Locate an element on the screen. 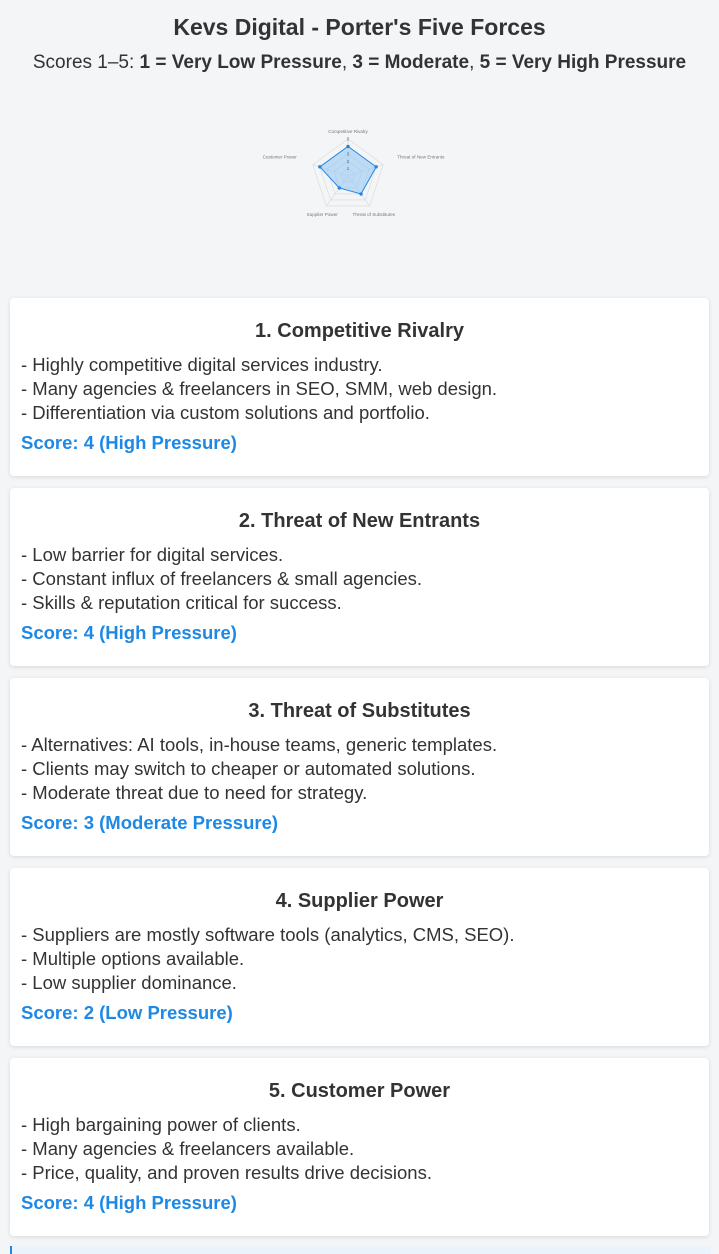  score-label: Score: 2 (Low Pressure) is located at coordinates (127, 1012).